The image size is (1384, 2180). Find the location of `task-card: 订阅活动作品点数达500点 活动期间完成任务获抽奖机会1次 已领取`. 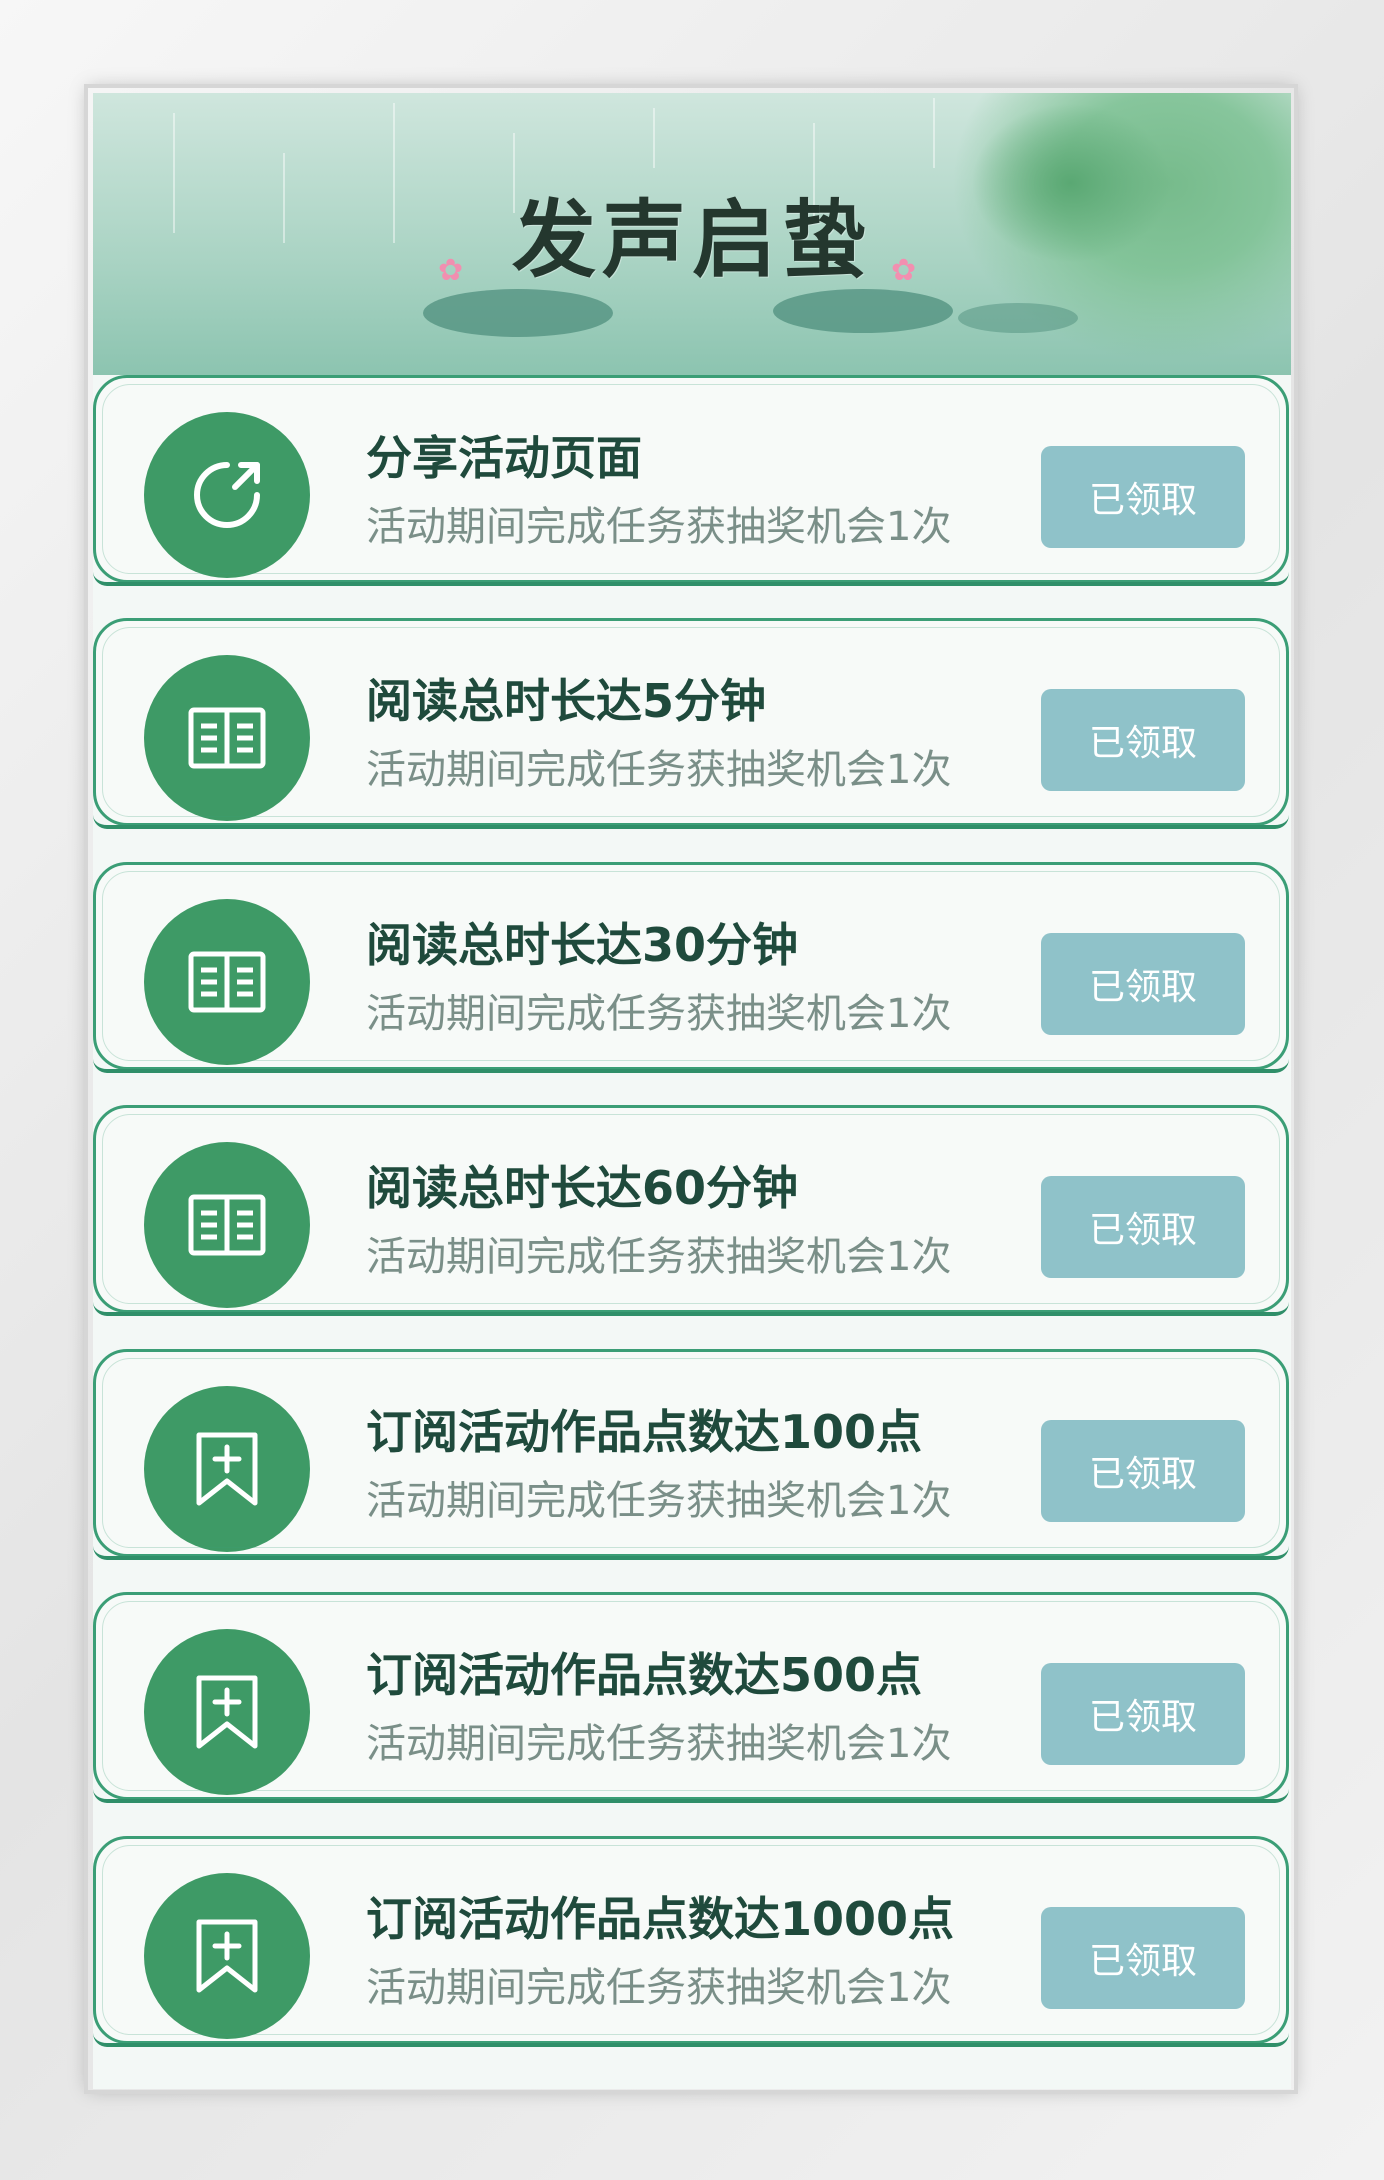

task-card: 订阅活动作品点数达500点 活动期间完成任务获抽奖机会1次 已领取 is located at coordinates (691, 1697).